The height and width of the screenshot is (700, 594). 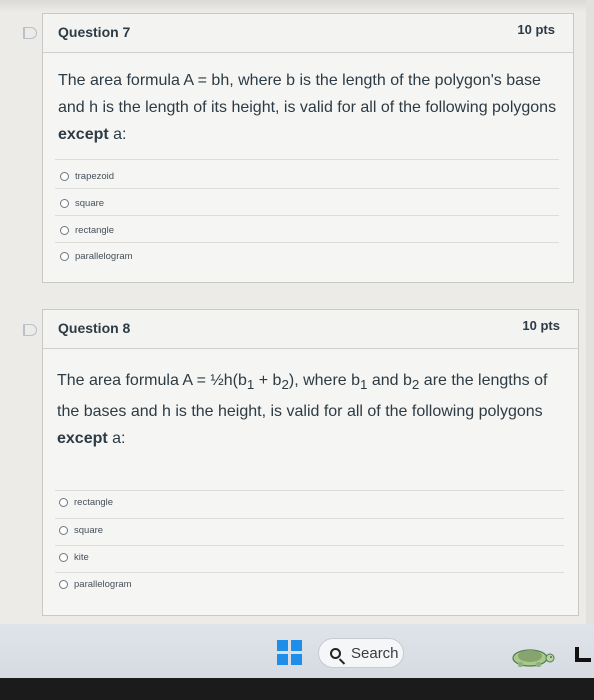 What do you see at coordinates (335, 653) in the screenshot?
I see `search-icon` at bounding box center [335, 653].